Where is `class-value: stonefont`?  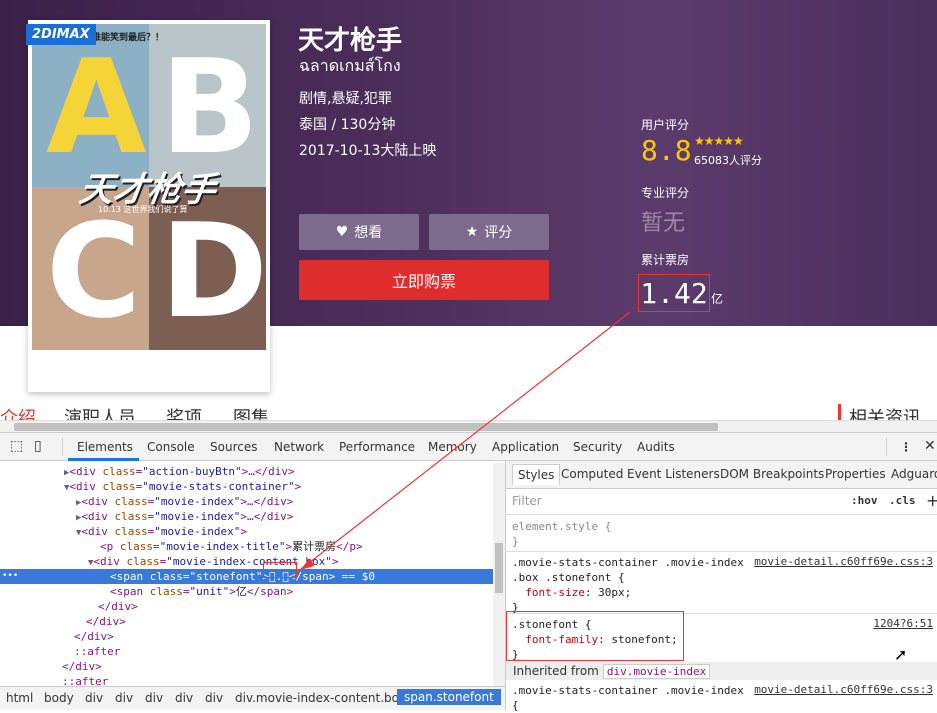
class-value: stonefont is located at coordinates (226, 576).